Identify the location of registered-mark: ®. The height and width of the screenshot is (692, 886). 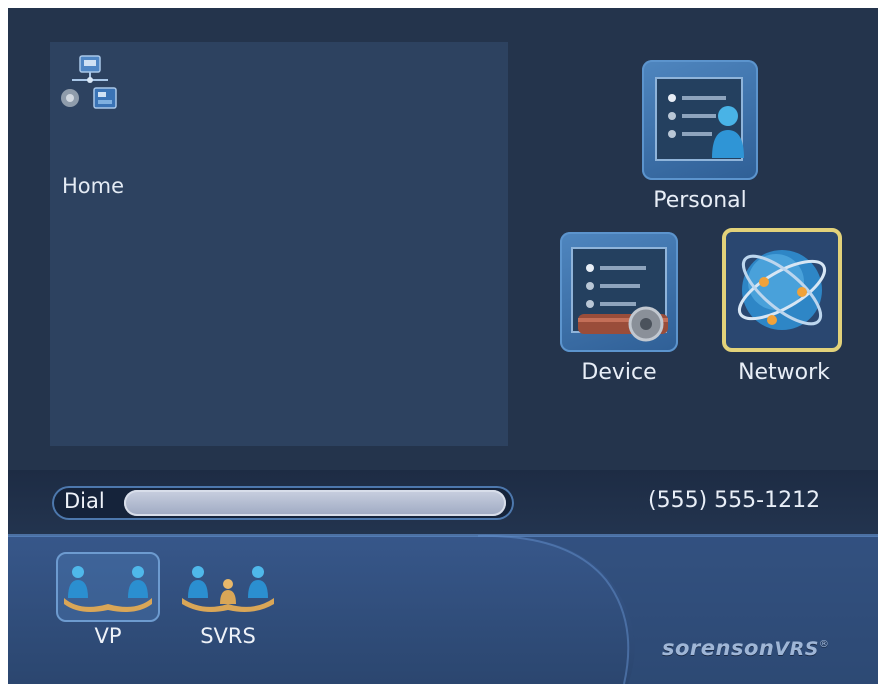
(824, 644).